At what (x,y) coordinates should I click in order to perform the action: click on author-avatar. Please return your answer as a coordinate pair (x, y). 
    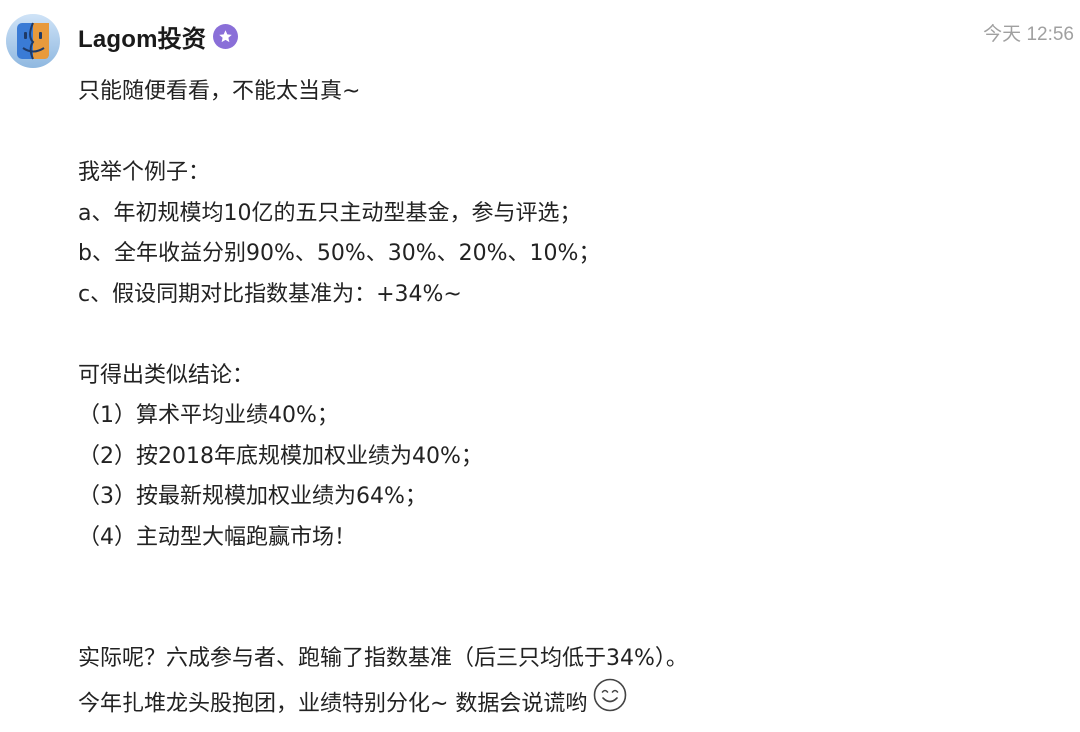
    Looking at the image, I should click on (33, 41).